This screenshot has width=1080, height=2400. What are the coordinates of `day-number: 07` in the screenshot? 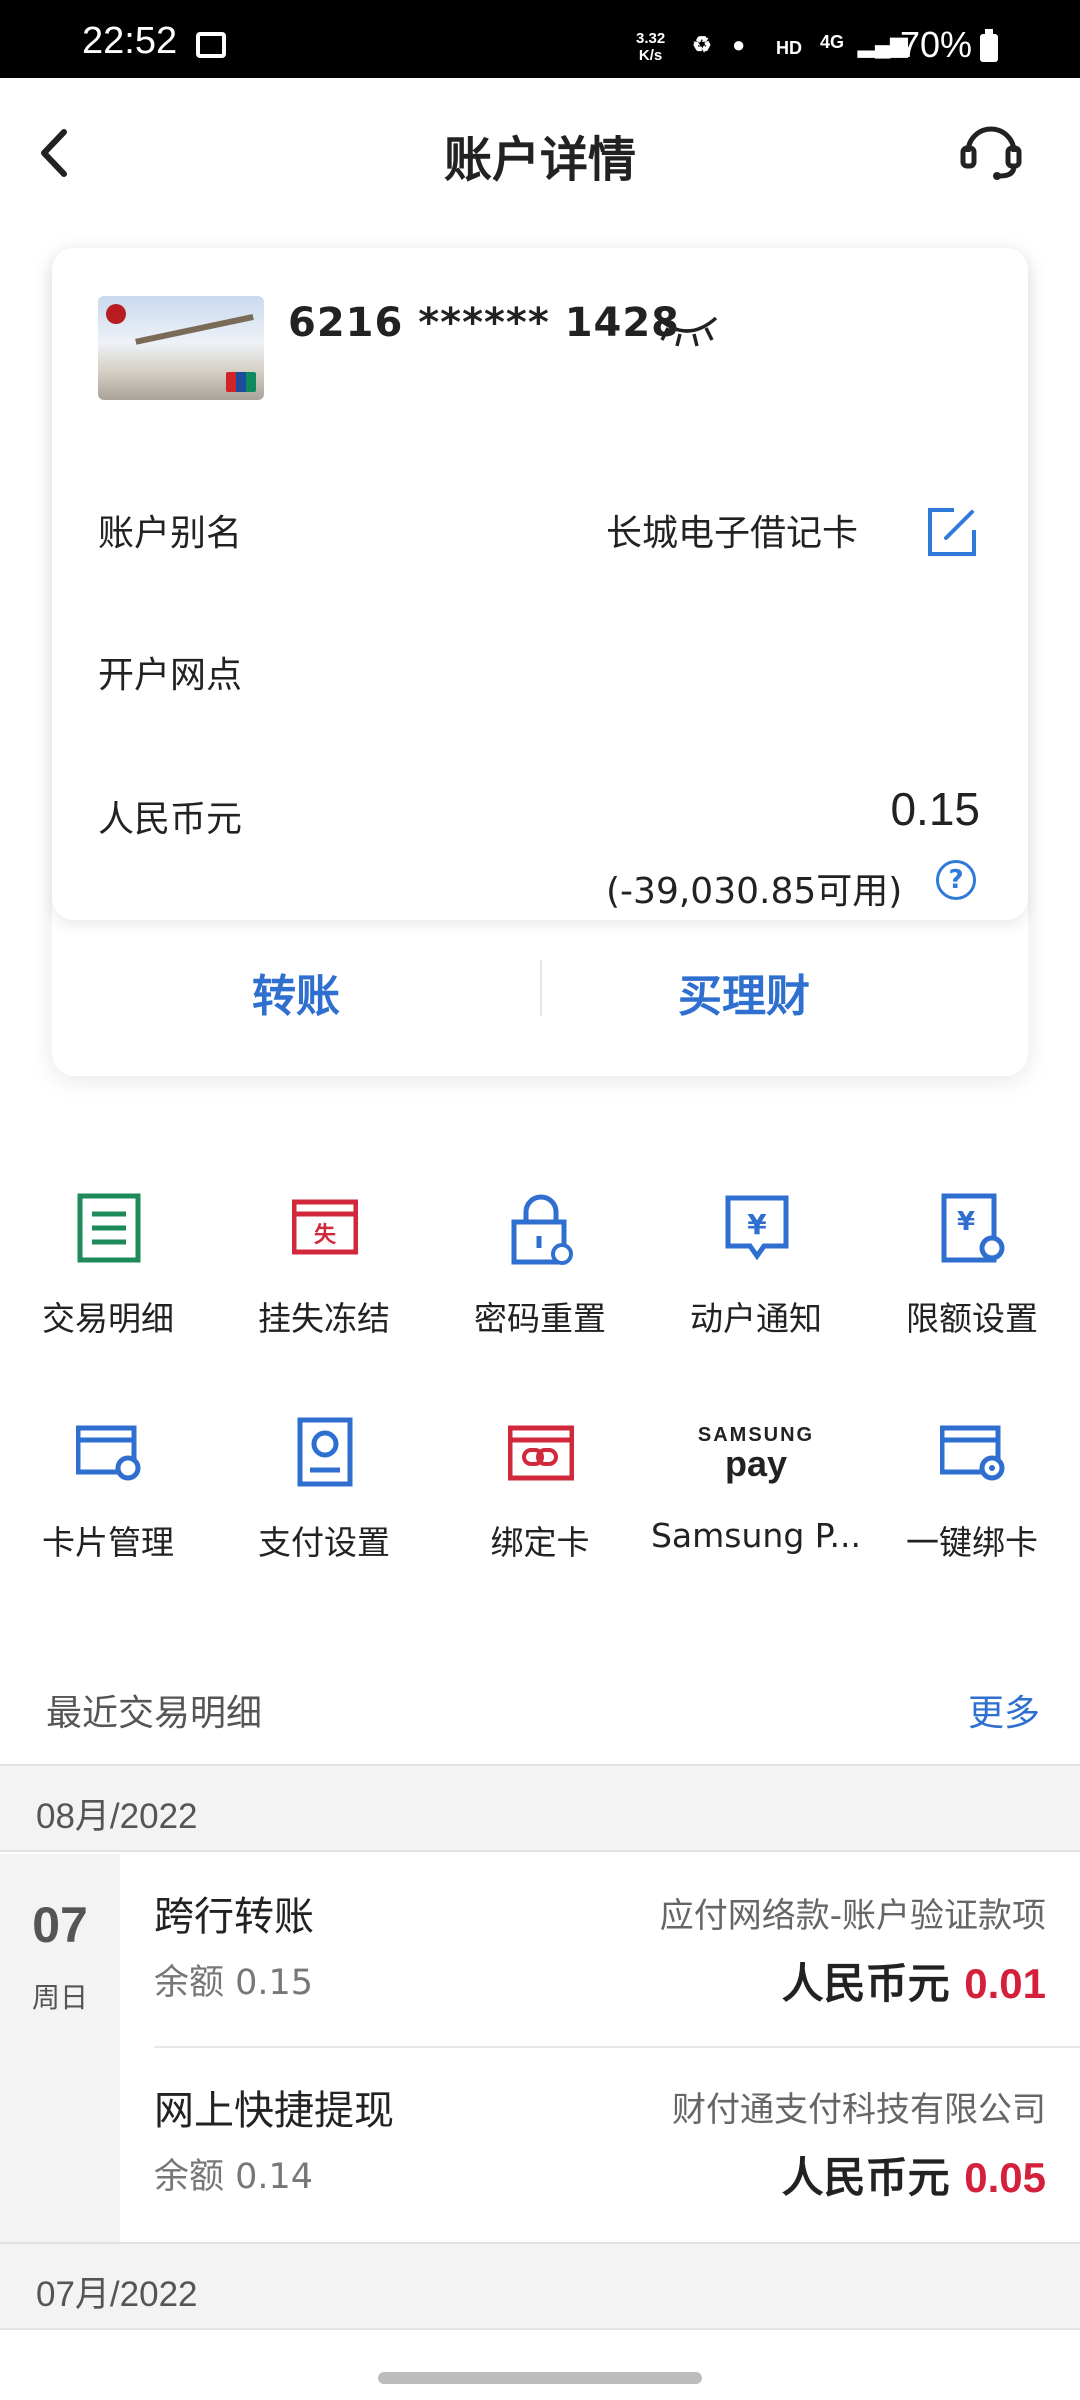 It's located at (60, 1925).